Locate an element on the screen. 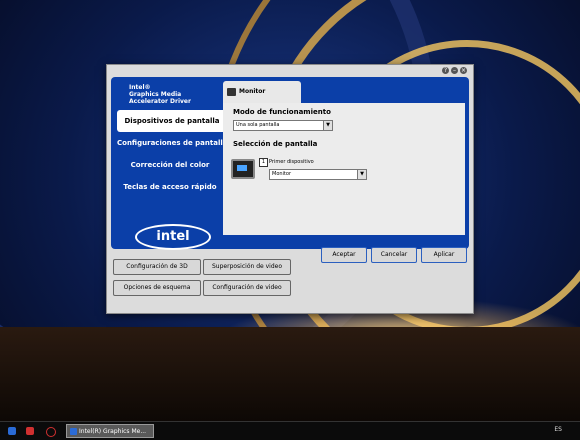 The height and width of the screenshot is (440, 580). 3d-settings-button: Configuración de 3D is located at coordinates (157, 267).